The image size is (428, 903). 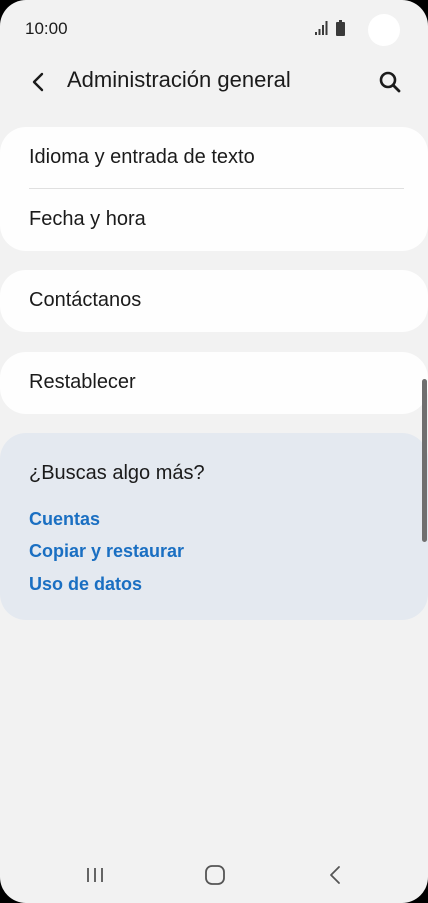 I want to click on menu-item-contact-us: Contáctanos, so click(x=214, y=301).